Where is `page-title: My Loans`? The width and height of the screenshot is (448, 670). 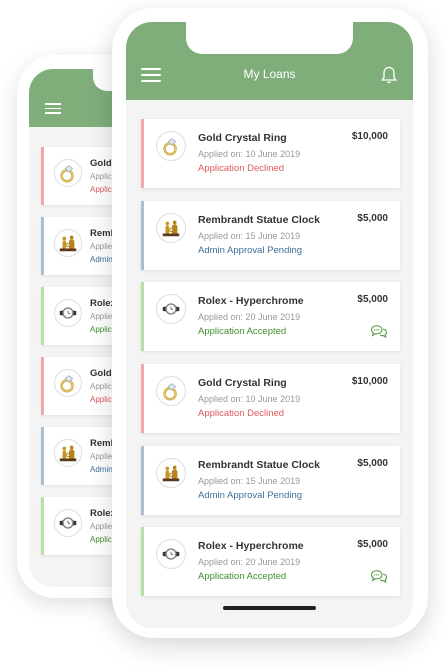 page-title: My Loans is located at coordinates (269, 74).